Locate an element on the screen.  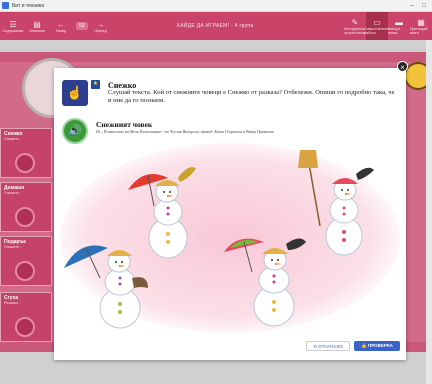
browse-book-label: Прегледай книга is located at coordinates (419, 30).